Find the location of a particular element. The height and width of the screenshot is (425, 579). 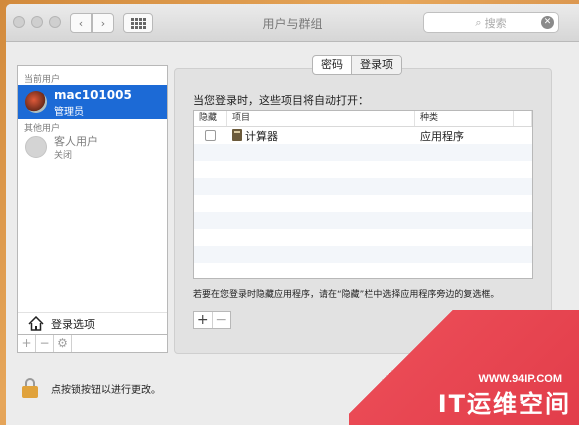

search-icon: ⌕ is located at coordinates (478, 22).